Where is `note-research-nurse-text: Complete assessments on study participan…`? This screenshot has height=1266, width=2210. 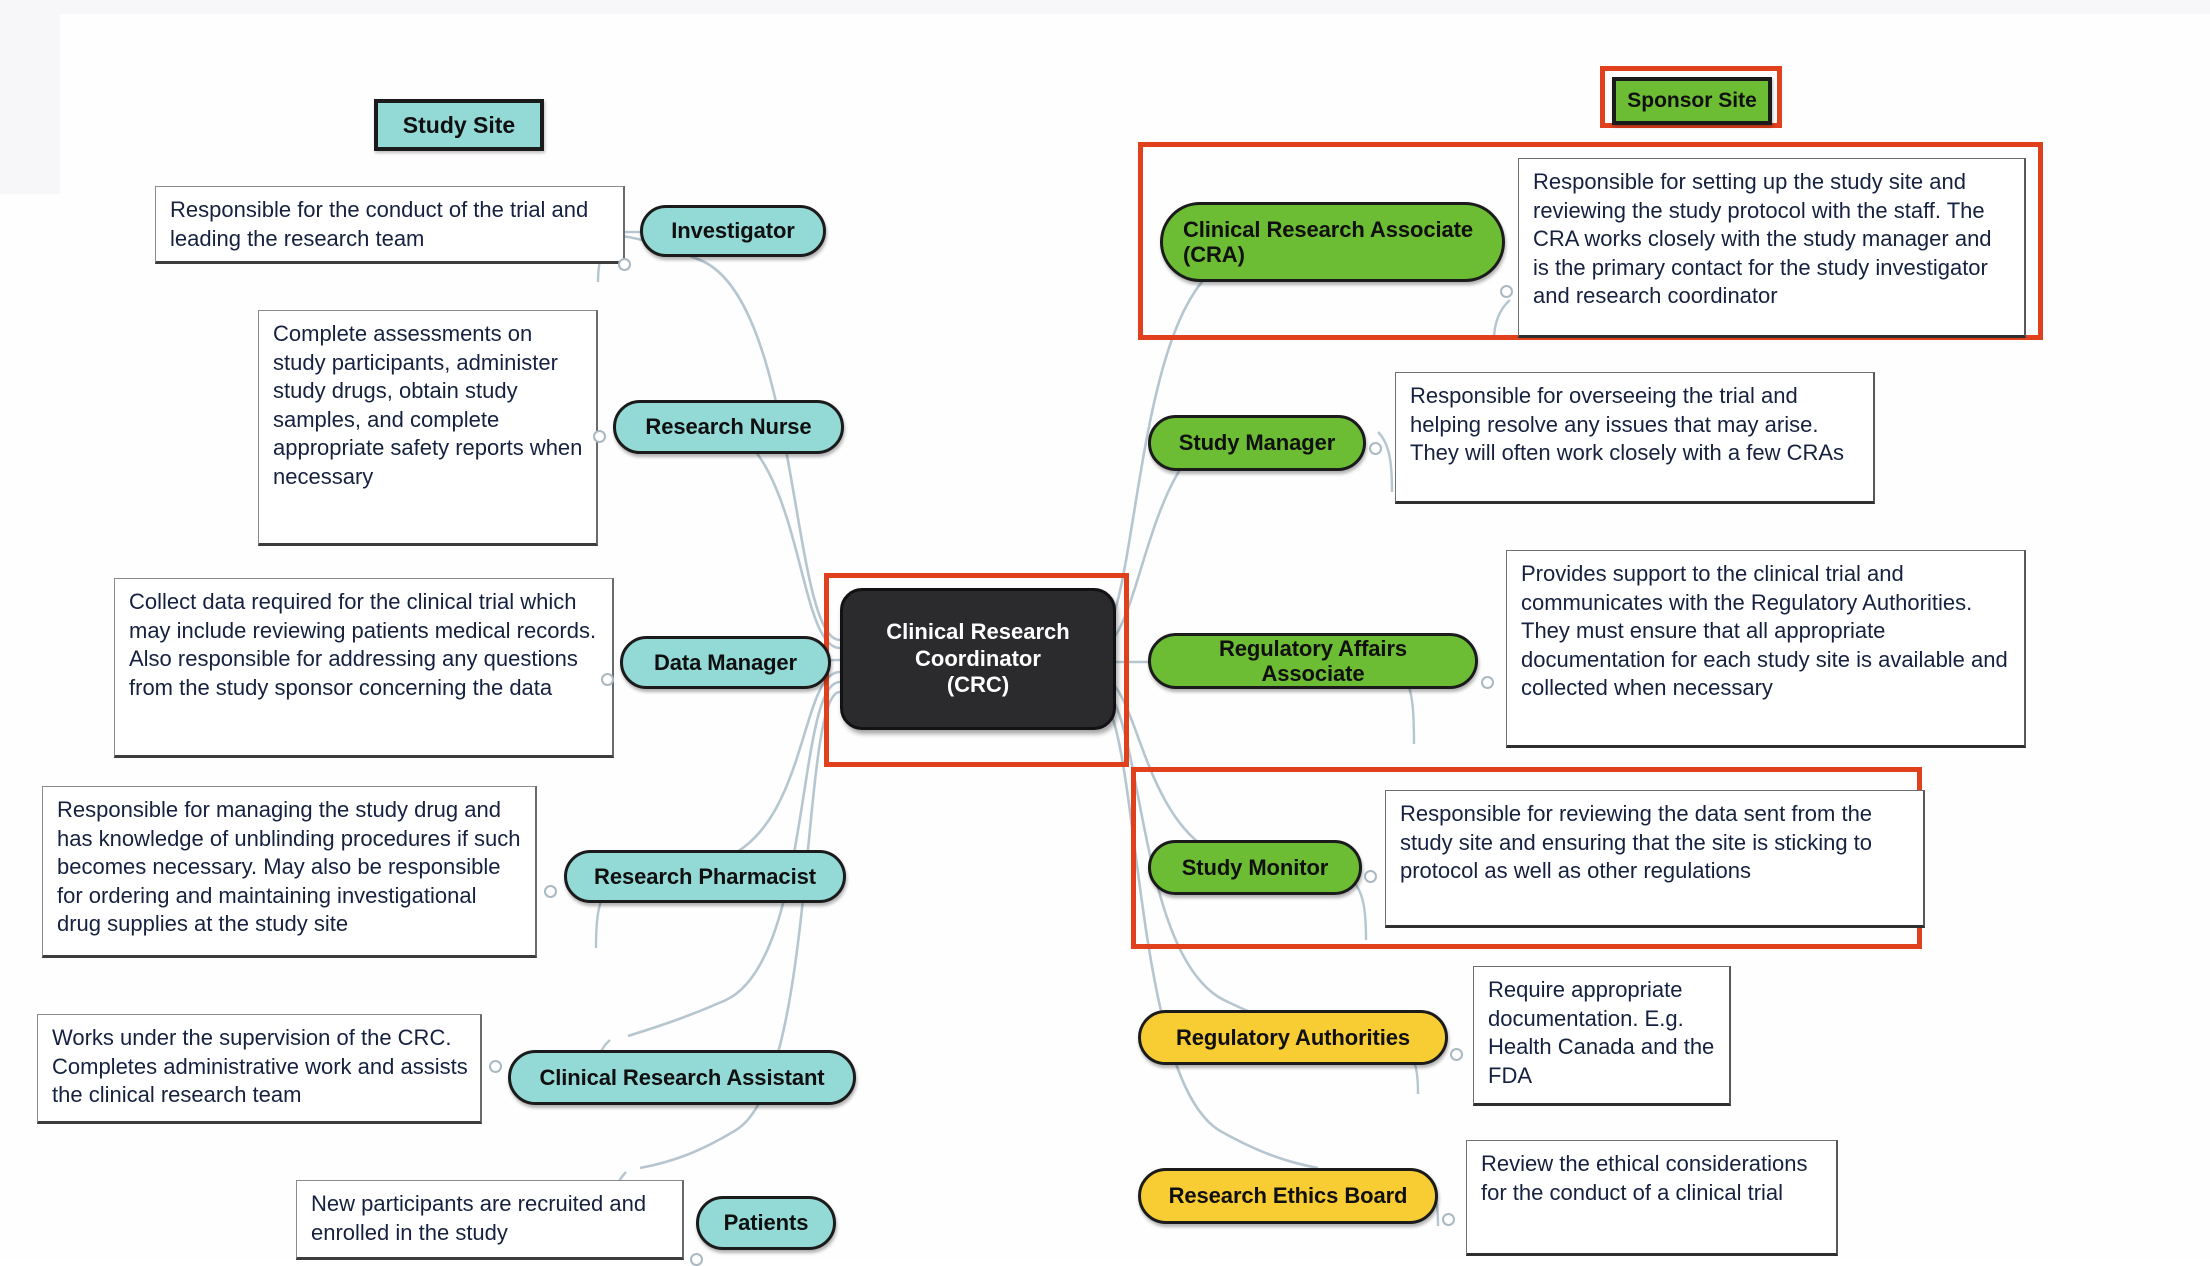 note-research-nurse-text: Complete assessments on study participan… is located at coordinates (428, 405).